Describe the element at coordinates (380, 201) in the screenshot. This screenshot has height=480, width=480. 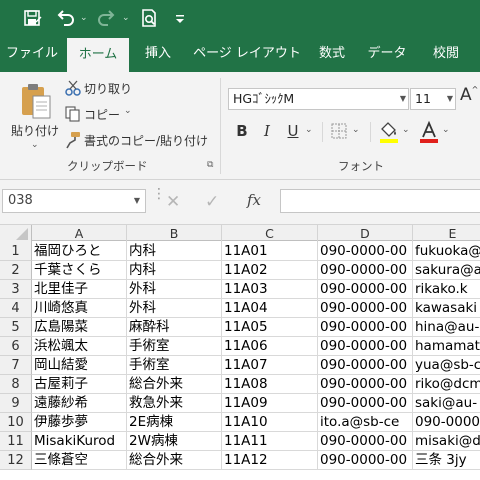
I see `formula-input` at that location.